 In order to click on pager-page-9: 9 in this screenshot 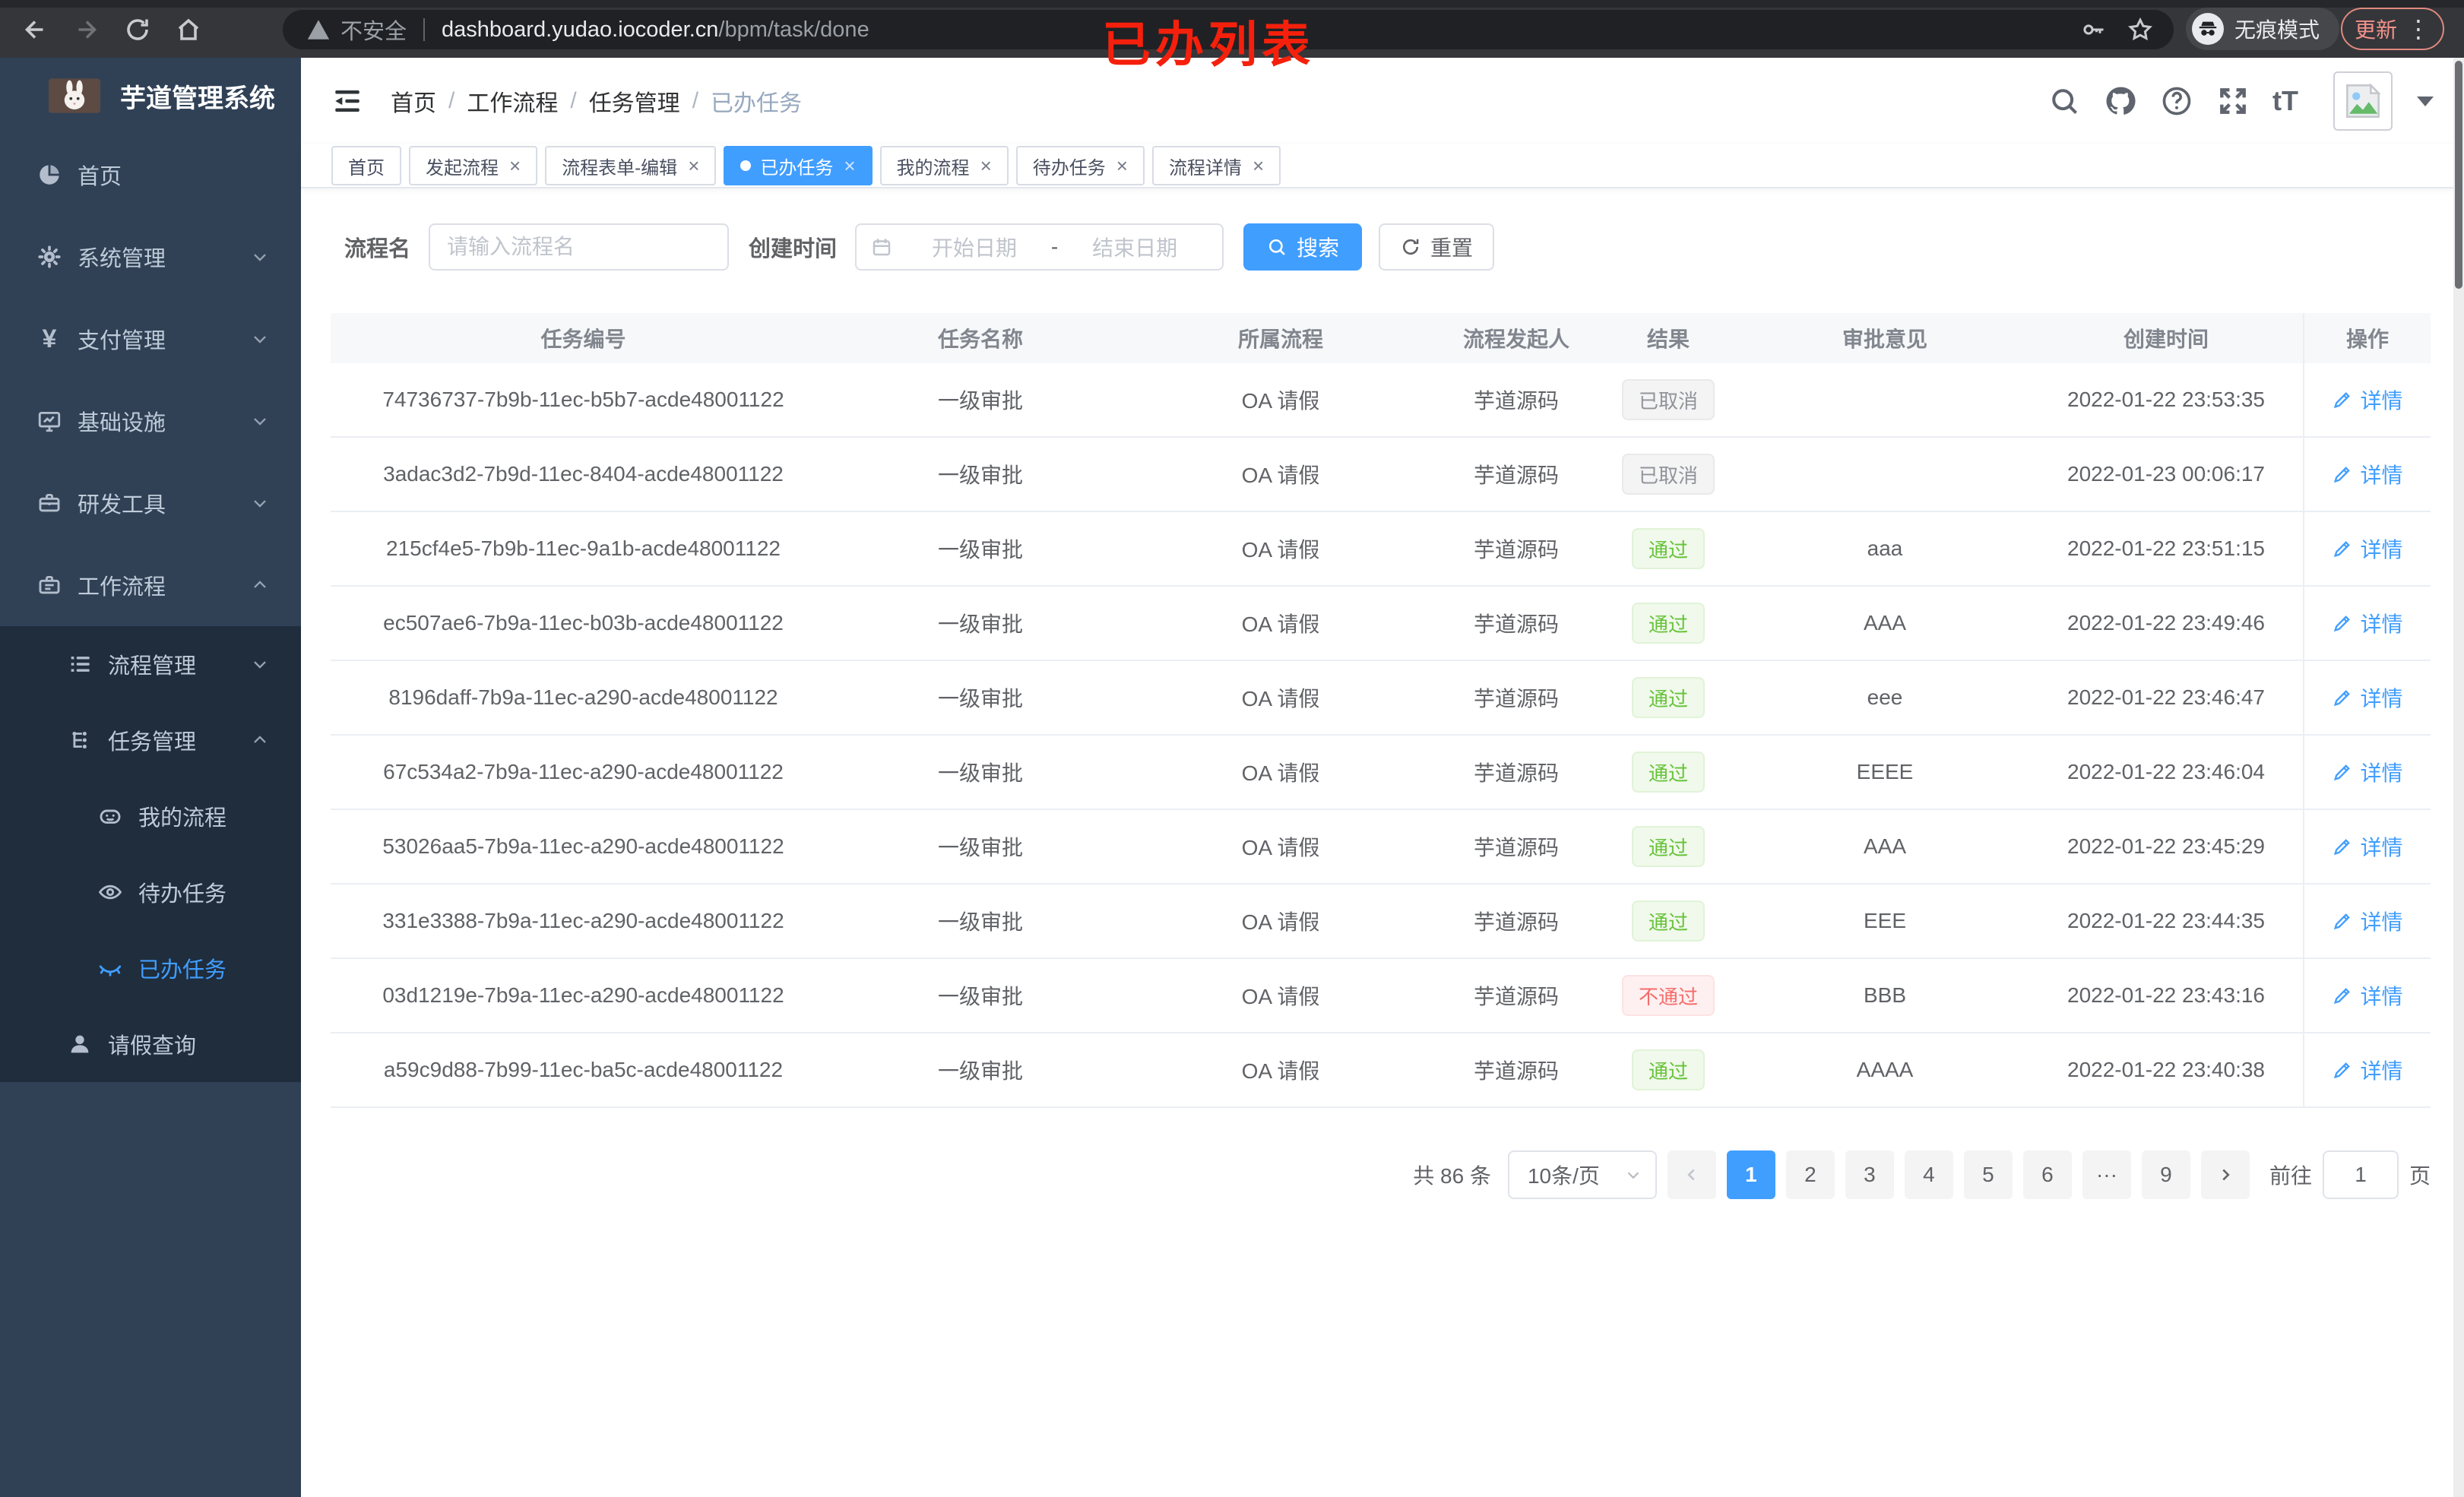, I will do `click(2165, 1174)`.